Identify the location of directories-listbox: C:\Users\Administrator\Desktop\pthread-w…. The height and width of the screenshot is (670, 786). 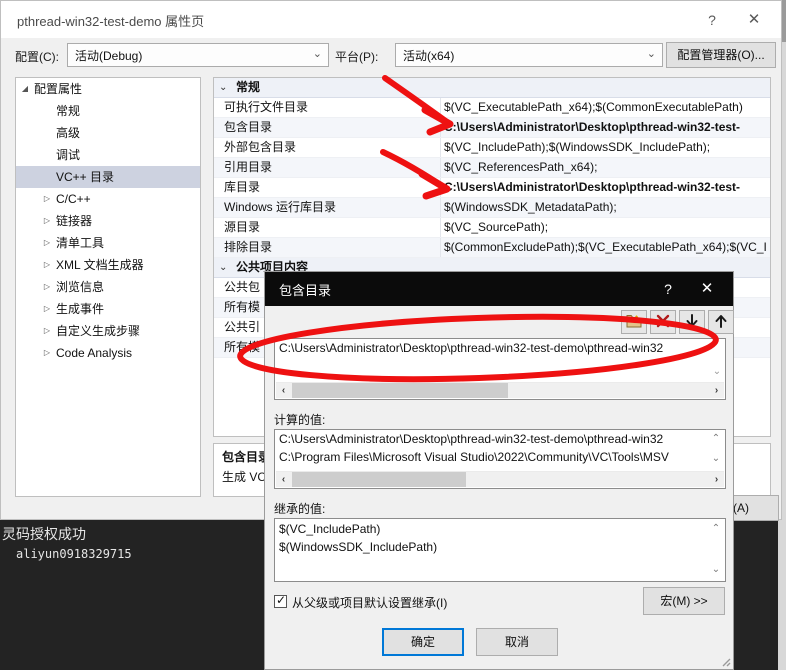
(500, 369).